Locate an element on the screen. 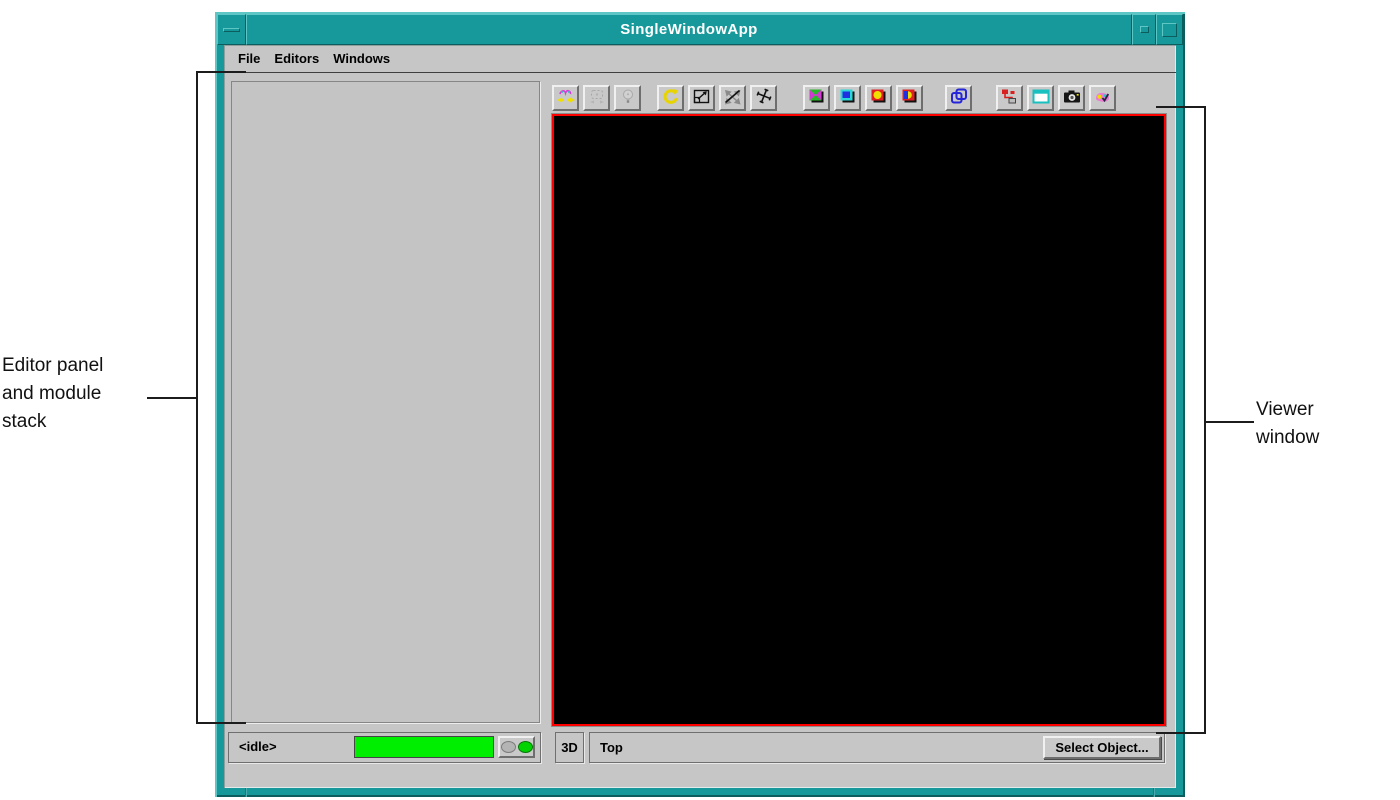  menu-windows: Windows is located at coordinates (361, 58).